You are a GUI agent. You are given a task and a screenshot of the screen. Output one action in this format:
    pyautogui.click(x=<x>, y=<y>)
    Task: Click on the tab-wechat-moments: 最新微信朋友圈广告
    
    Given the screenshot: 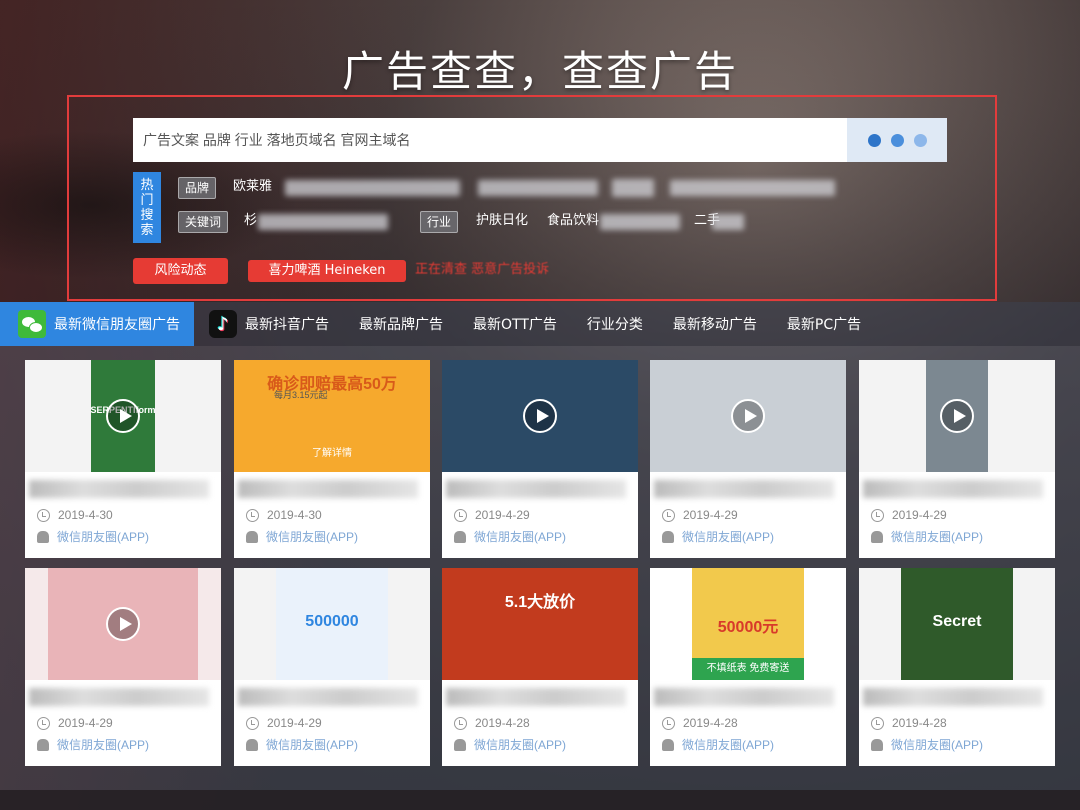 What is the action you would take?
    pyautogui.click(x=97, y=324)
    